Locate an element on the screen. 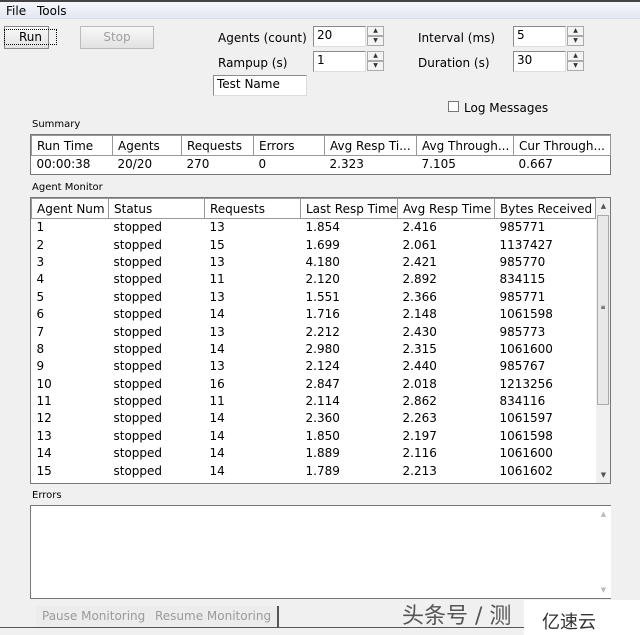  column-header: Run Time is located at coordinates (72, 145).